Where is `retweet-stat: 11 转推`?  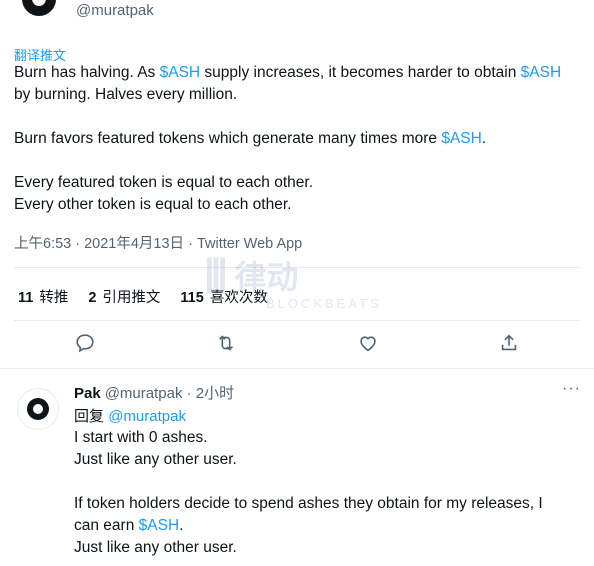
retweet-stat: 11 转推 is located at coordinates (43, 296).